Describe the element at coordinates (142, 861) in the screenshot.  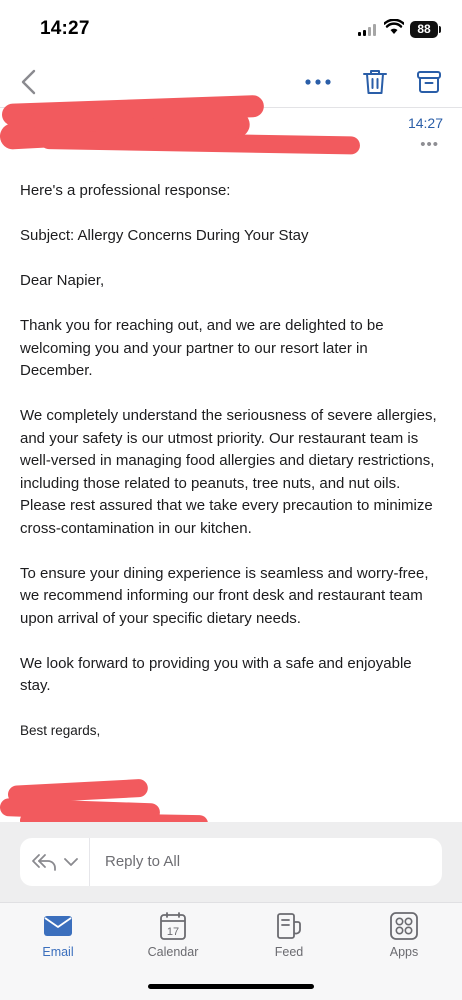
I see `reply-all-field: Reply to All` at that location.